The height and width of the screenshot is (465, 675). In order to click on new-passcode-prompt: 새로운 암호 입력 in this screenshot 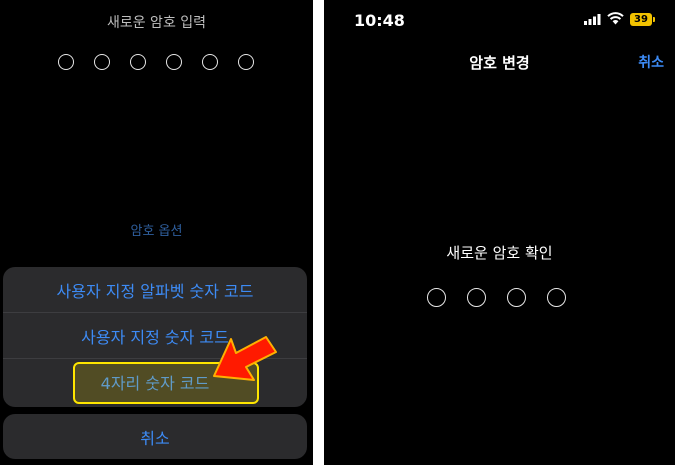, I will do `click(156, 23)`.